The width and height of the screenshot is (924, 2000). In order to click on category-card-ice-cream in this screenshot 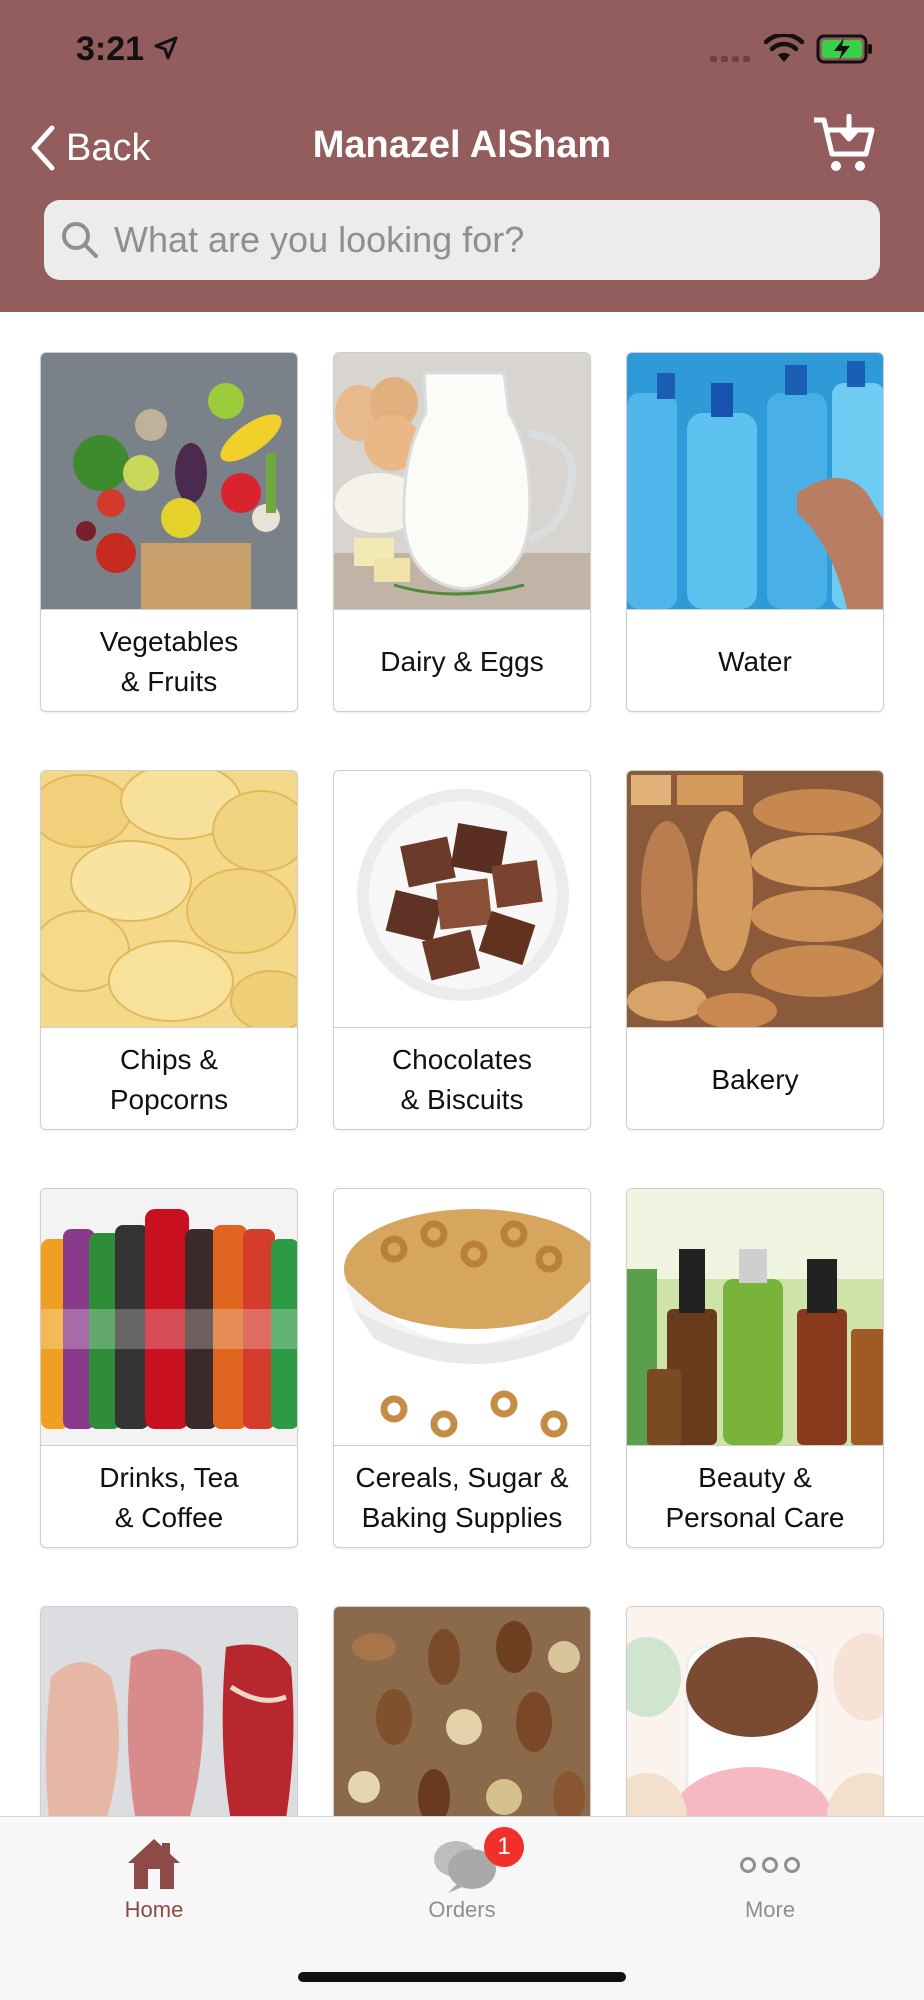, I will do `click(755, 1711)`.